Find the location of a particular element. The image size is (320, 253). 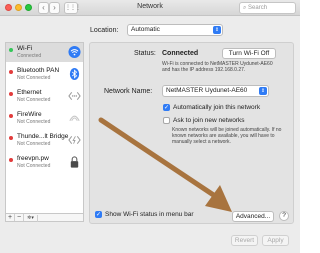

network-name-select: NetMASTER Uydunet-AE60 ⇕ is located at coordinates (215, 91).